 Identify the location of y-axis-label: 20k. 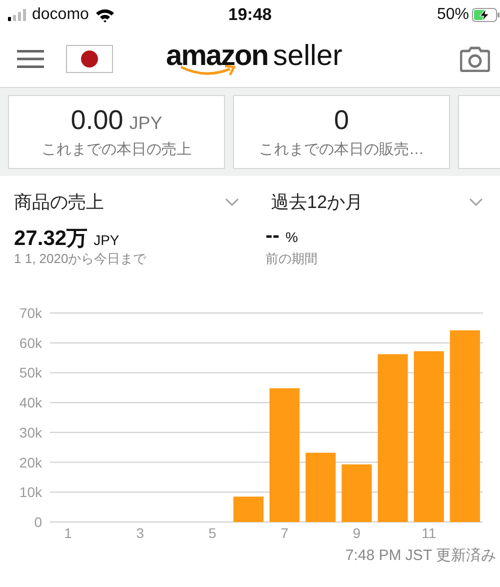
(30, 462).